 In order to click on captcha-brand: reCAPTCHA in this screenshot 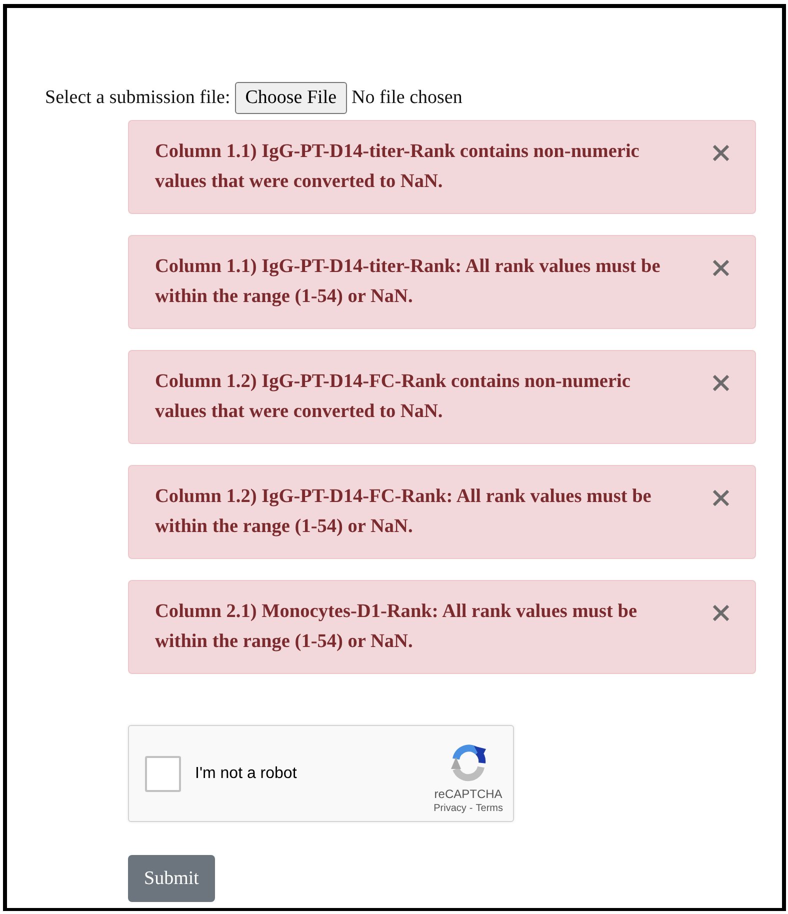, I will do `click(468, 794)`.